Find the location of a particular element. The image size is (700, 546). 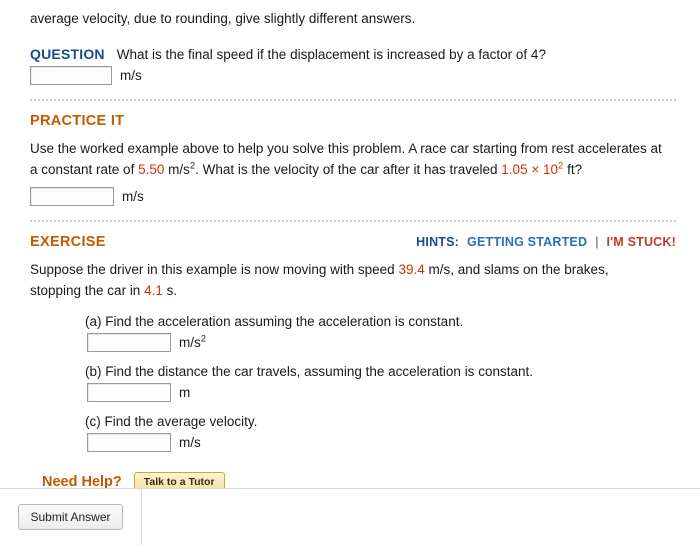

exercise-prompt-c: stopping the car in is located at coordinates (87, 290).